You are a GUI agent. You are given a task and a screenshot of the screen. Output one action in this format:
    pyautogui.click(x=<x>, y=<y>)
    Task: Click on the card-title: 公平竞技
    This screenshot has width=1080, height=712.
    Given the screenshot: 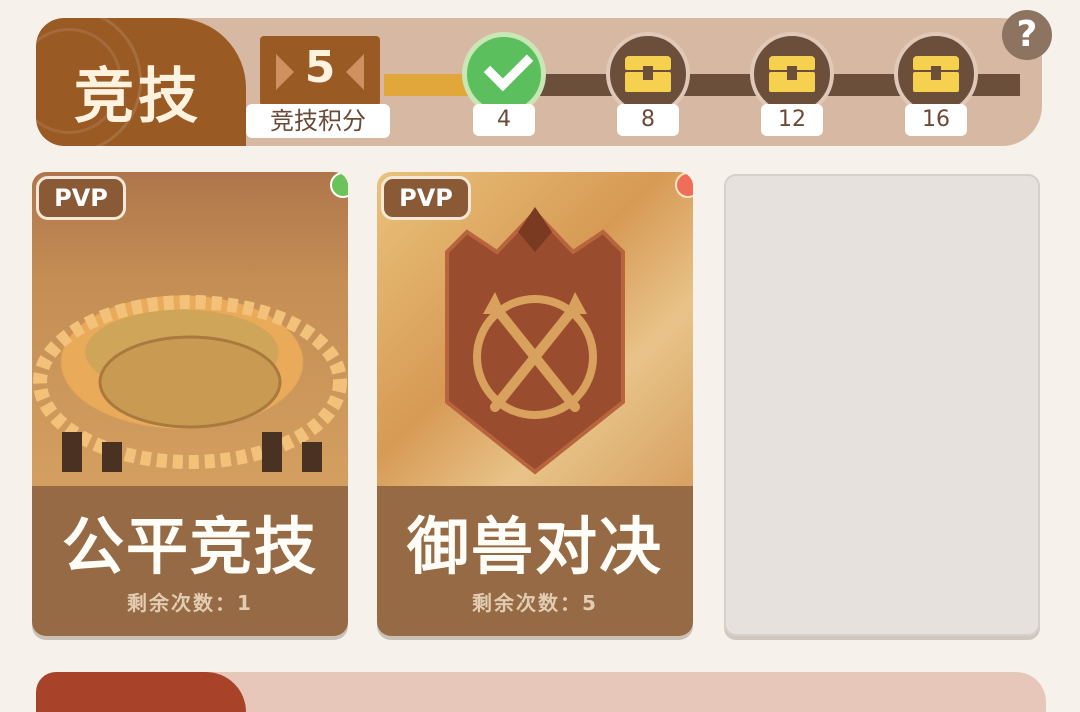 What is the action you would take?
    pyautogui.click(x=189, y=546)
    